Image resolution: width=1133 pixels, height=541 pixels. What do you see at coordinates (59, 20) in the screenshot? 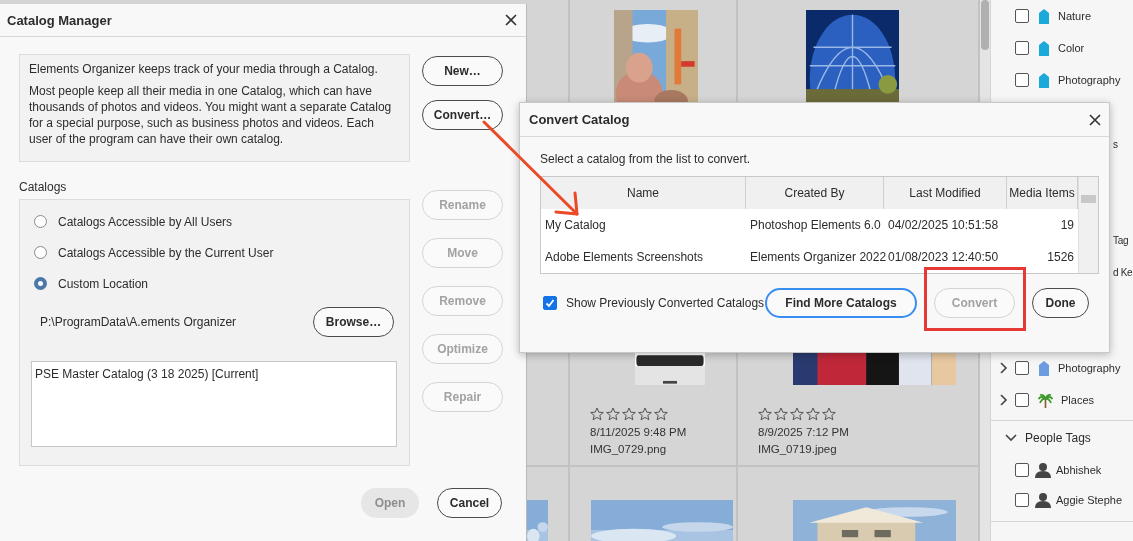
I see `window-title: Catalog Manager` at bounding box center [59, 20].